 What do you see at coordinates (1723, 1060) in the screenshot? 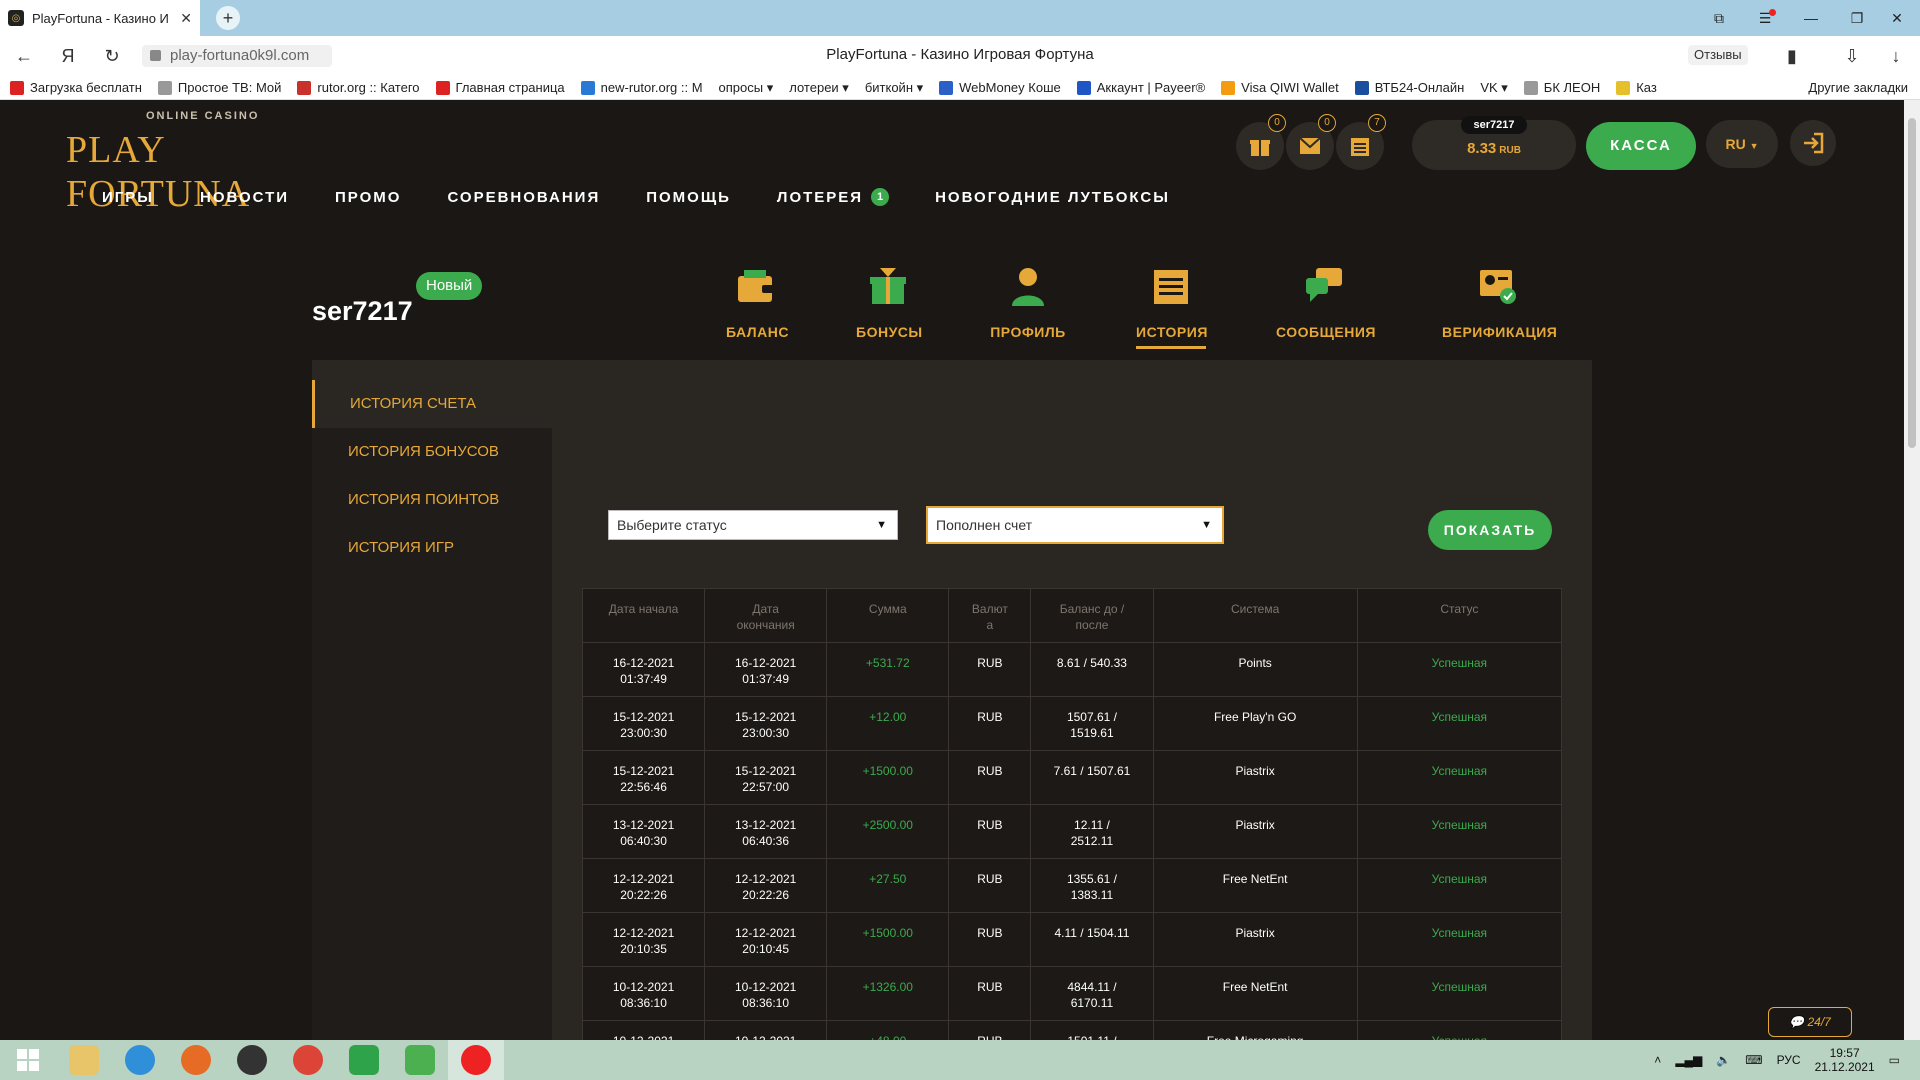
I see `volume-icon: 🔈` at bounding box center [1723, 1060].